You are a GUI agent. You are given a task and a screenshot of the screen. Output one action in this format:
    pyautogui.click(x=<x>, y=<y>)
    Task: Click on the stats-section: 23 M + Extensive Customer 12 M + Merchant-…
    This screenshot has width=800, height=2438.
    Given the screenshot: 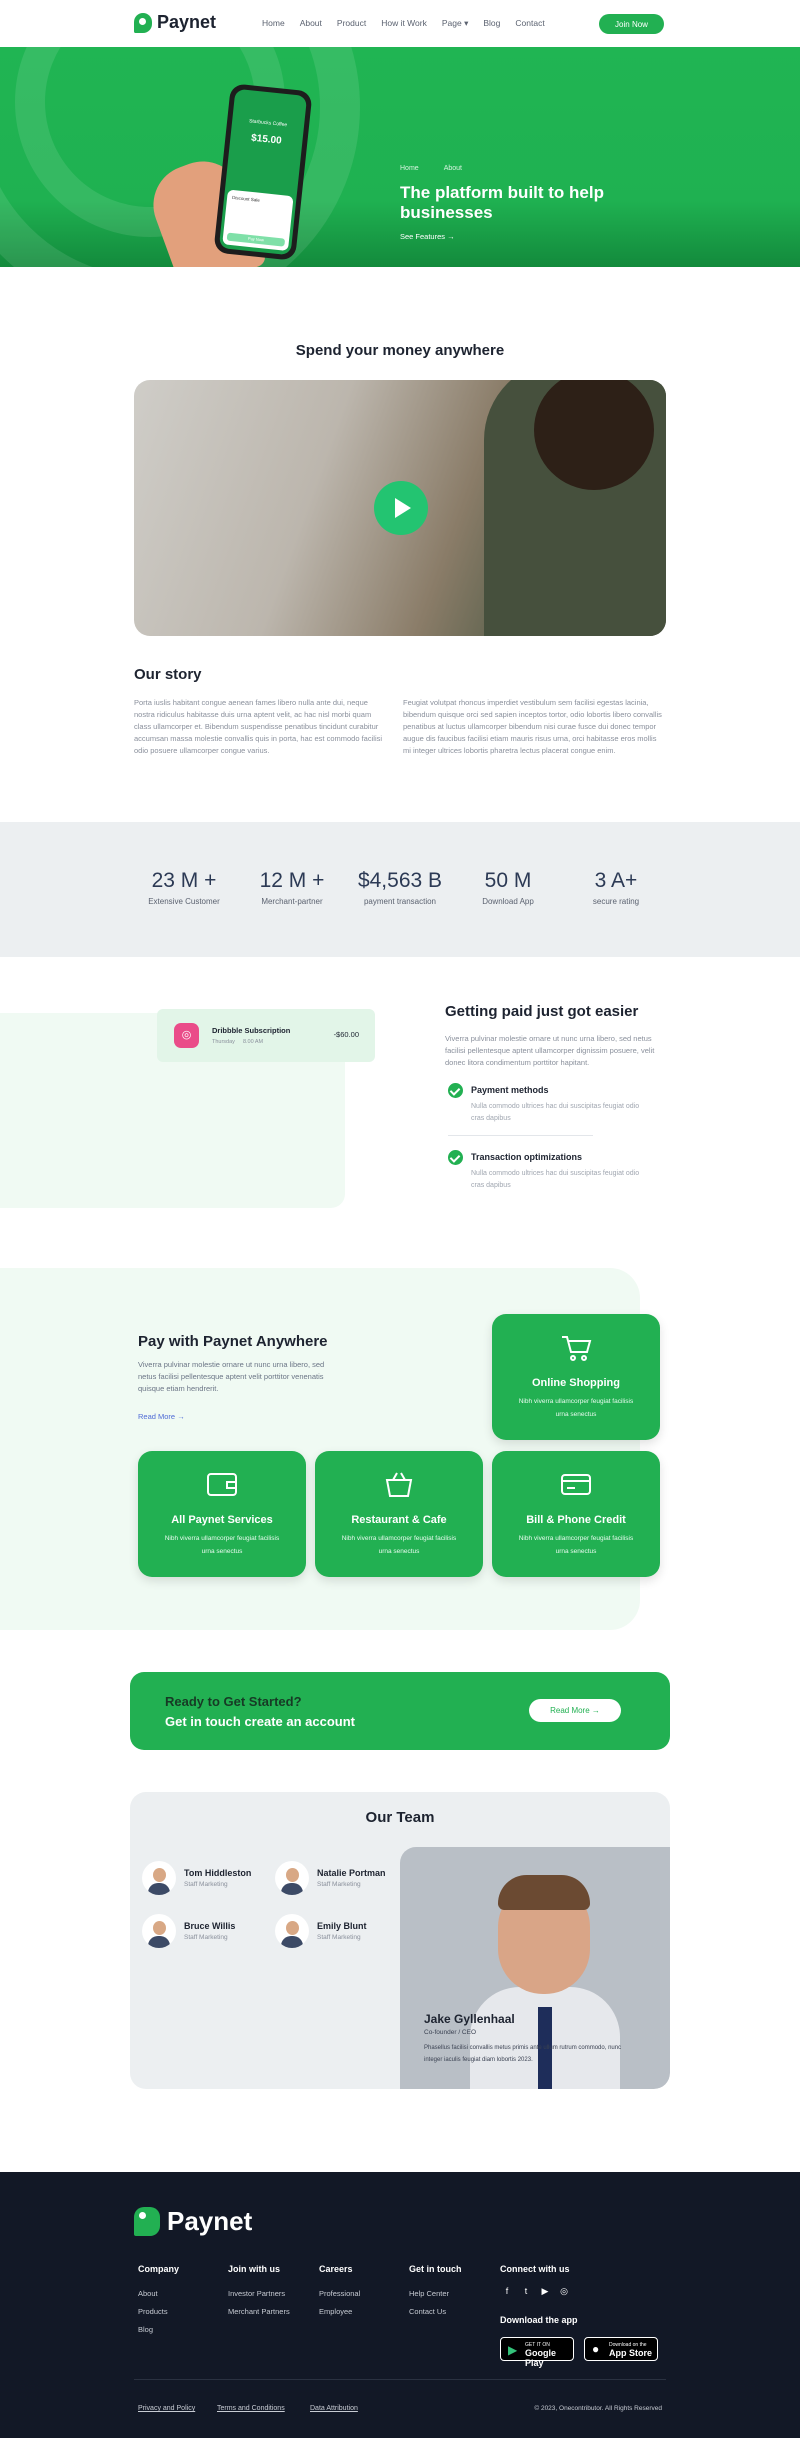 What is the action you would take?
    pyautogui.click(x=400, y=889)
    